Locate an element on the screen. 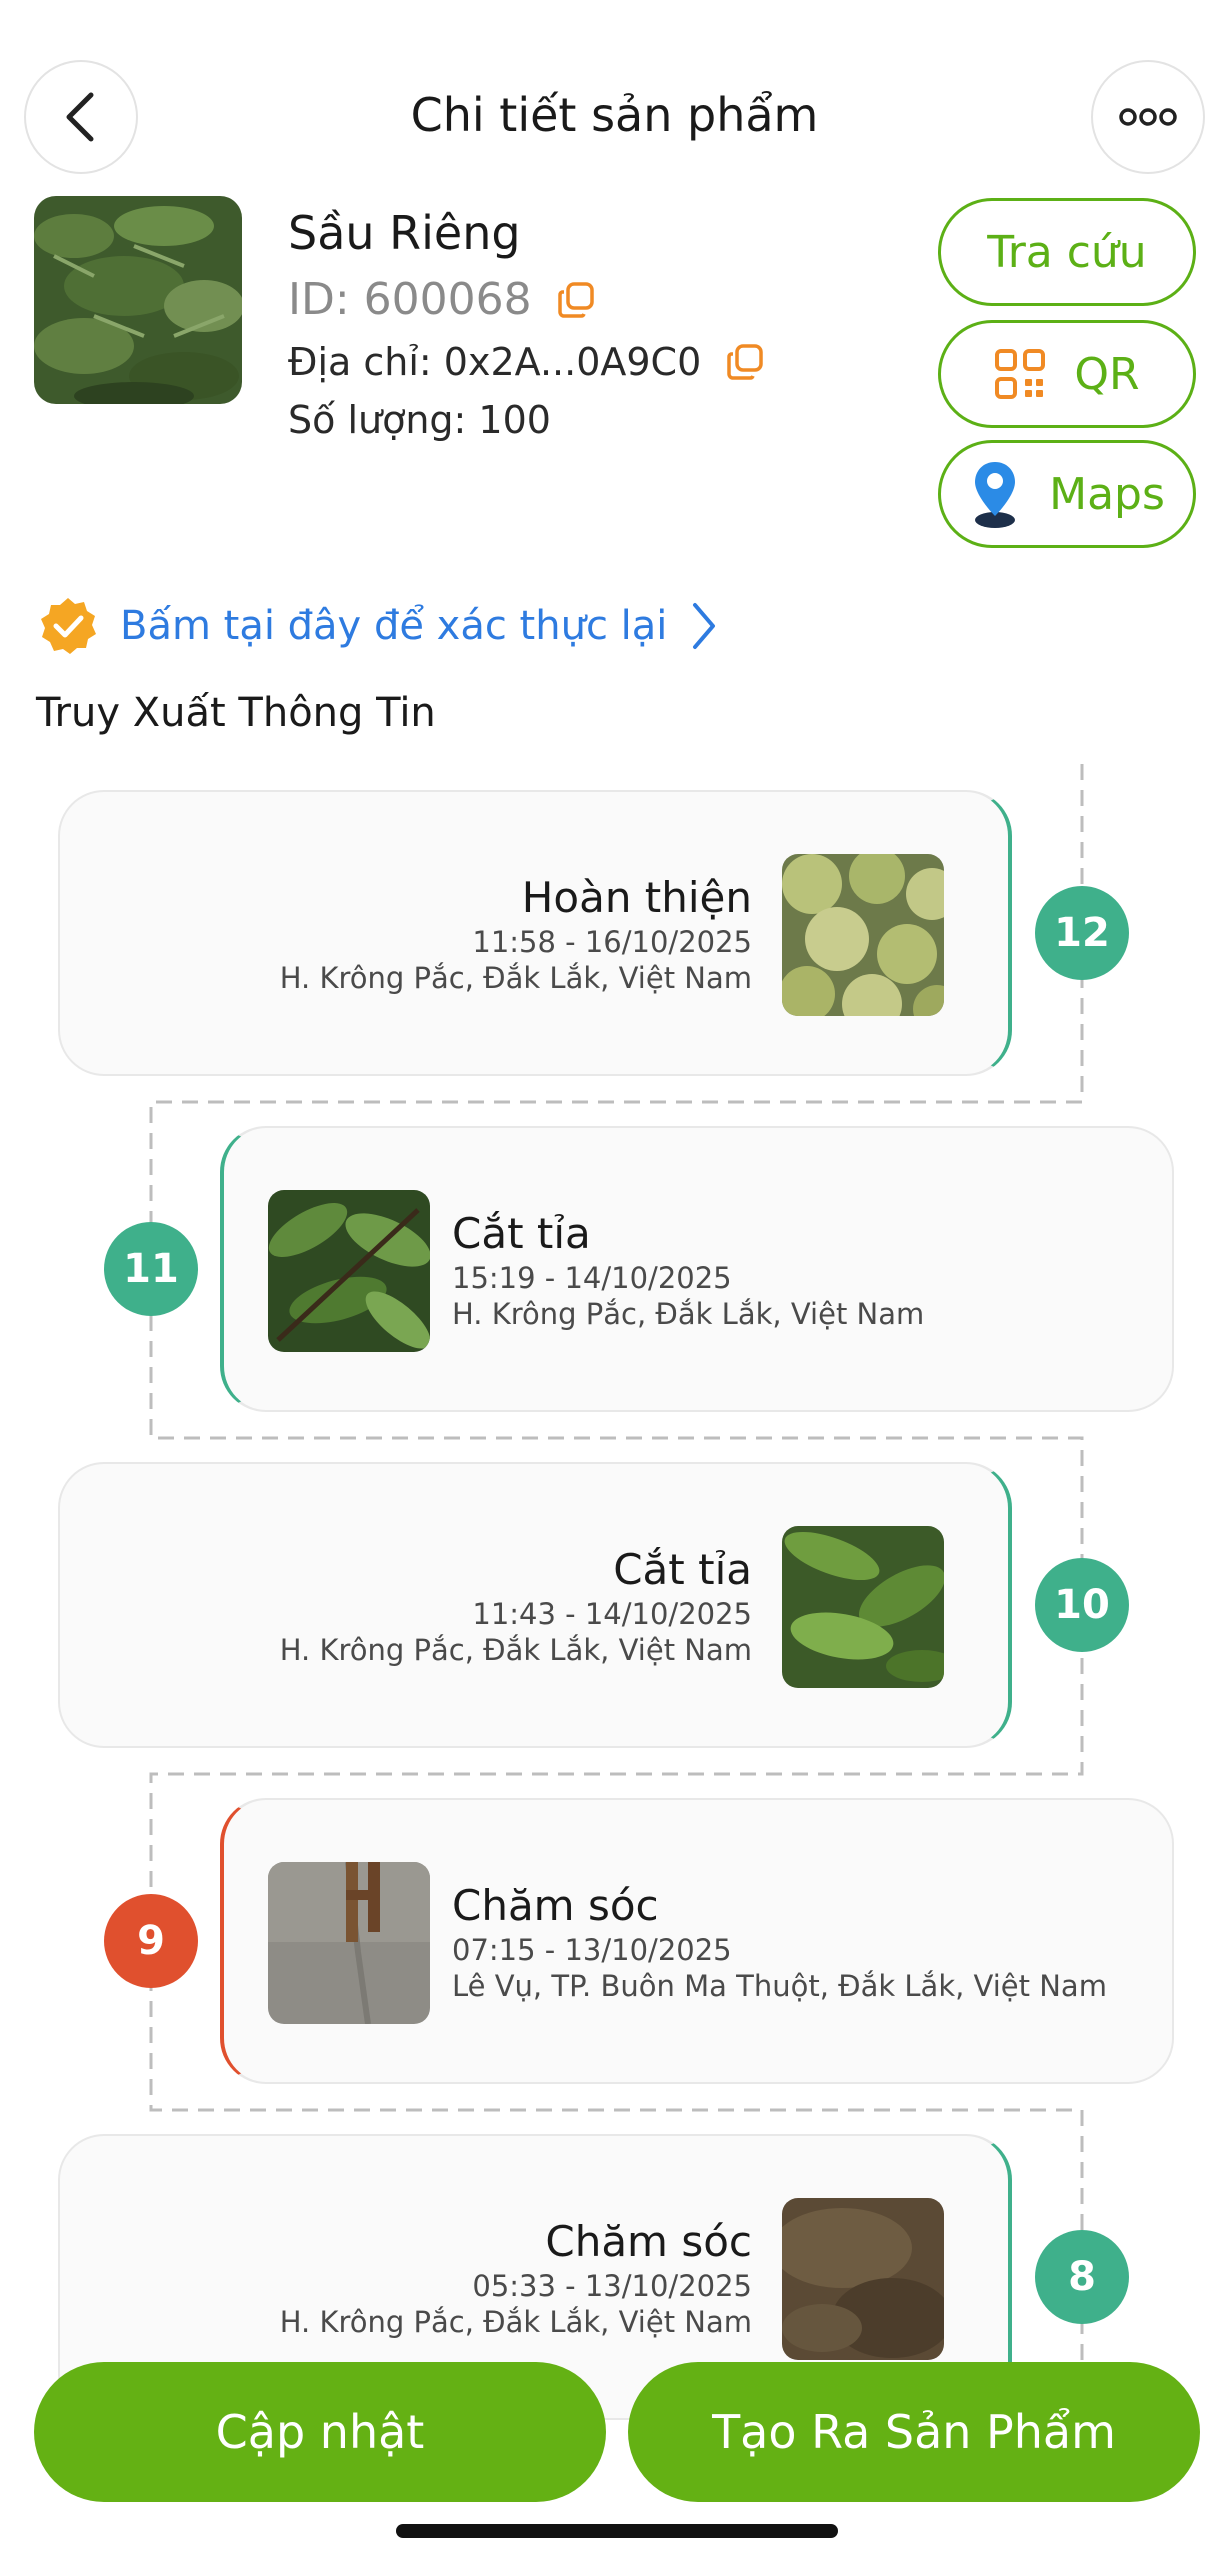 This screenshot has height=2560, width=1229. product-quantity: Số lượng: 100 is located at coordinates (419, 420).